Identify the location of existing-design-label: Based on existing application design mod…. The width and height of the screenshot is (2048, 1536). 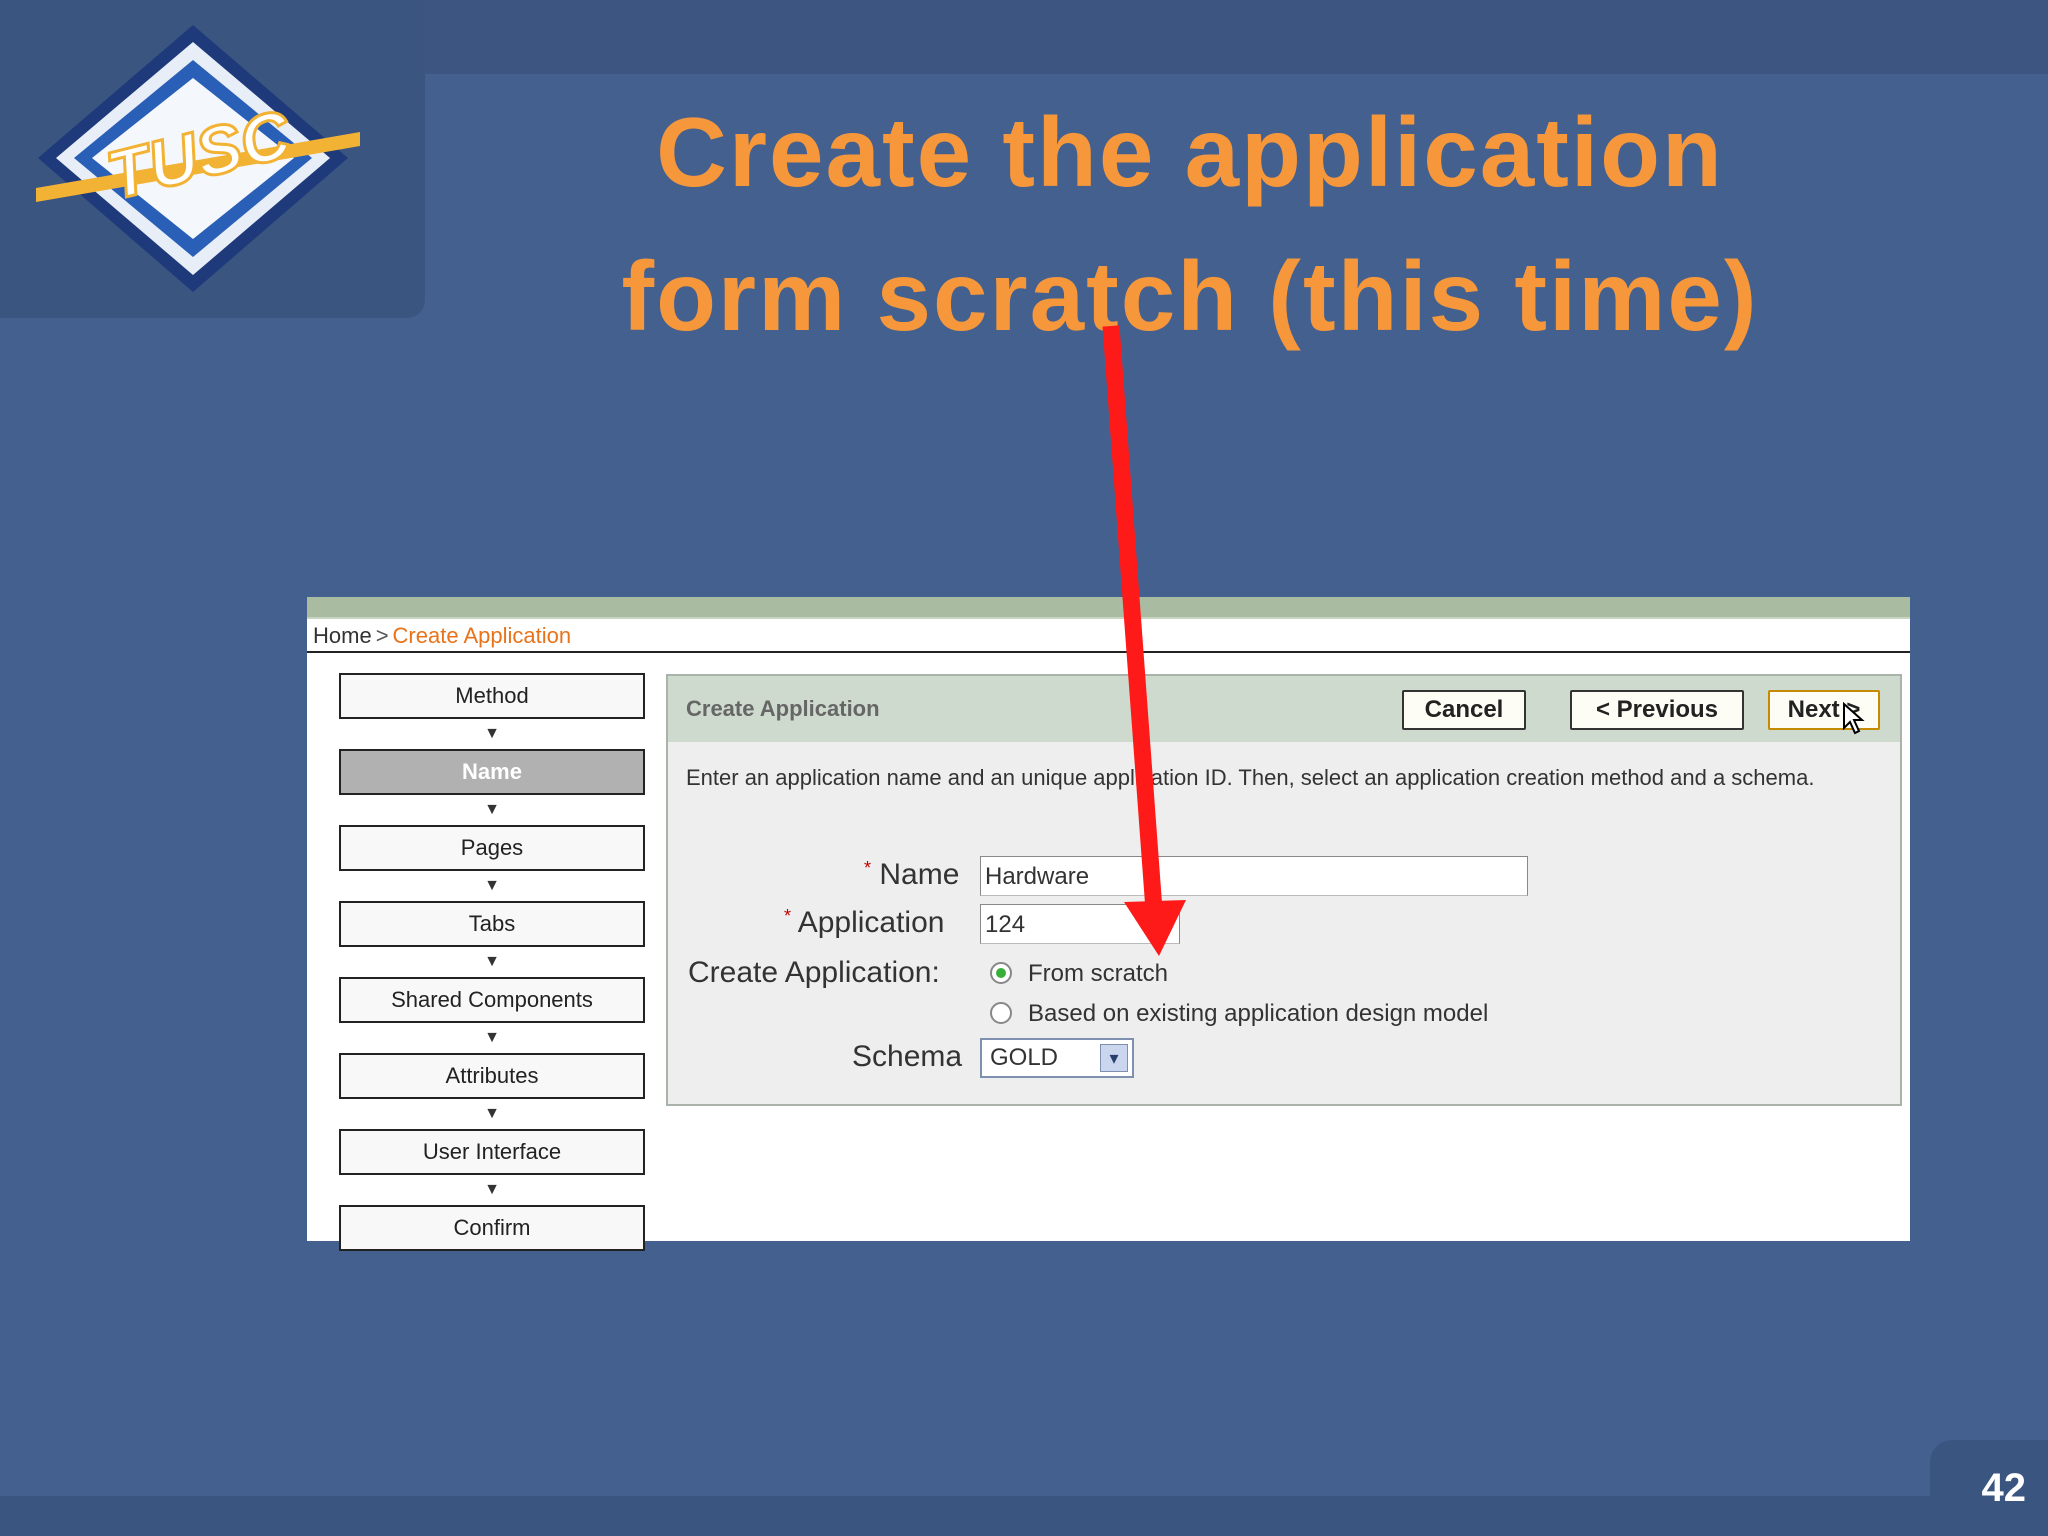
(1258, 1014).